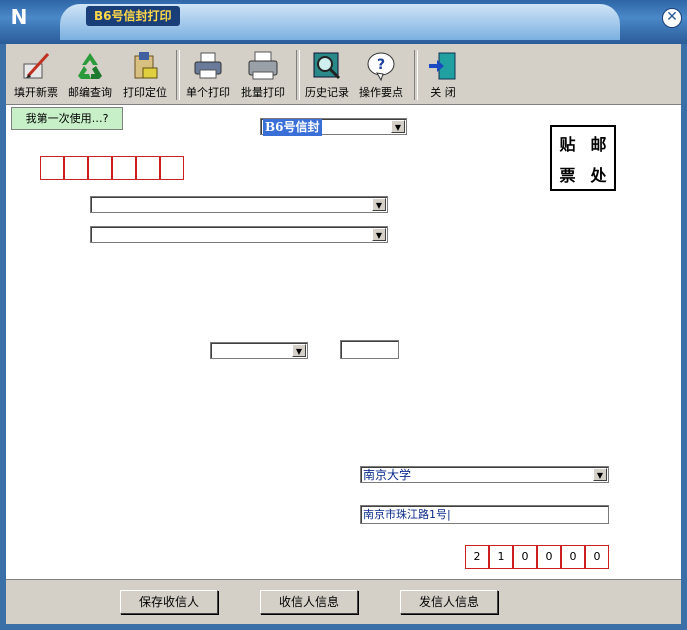  I want to click on first-use-help-button: 我第一次使用…?, so click(67, 118).